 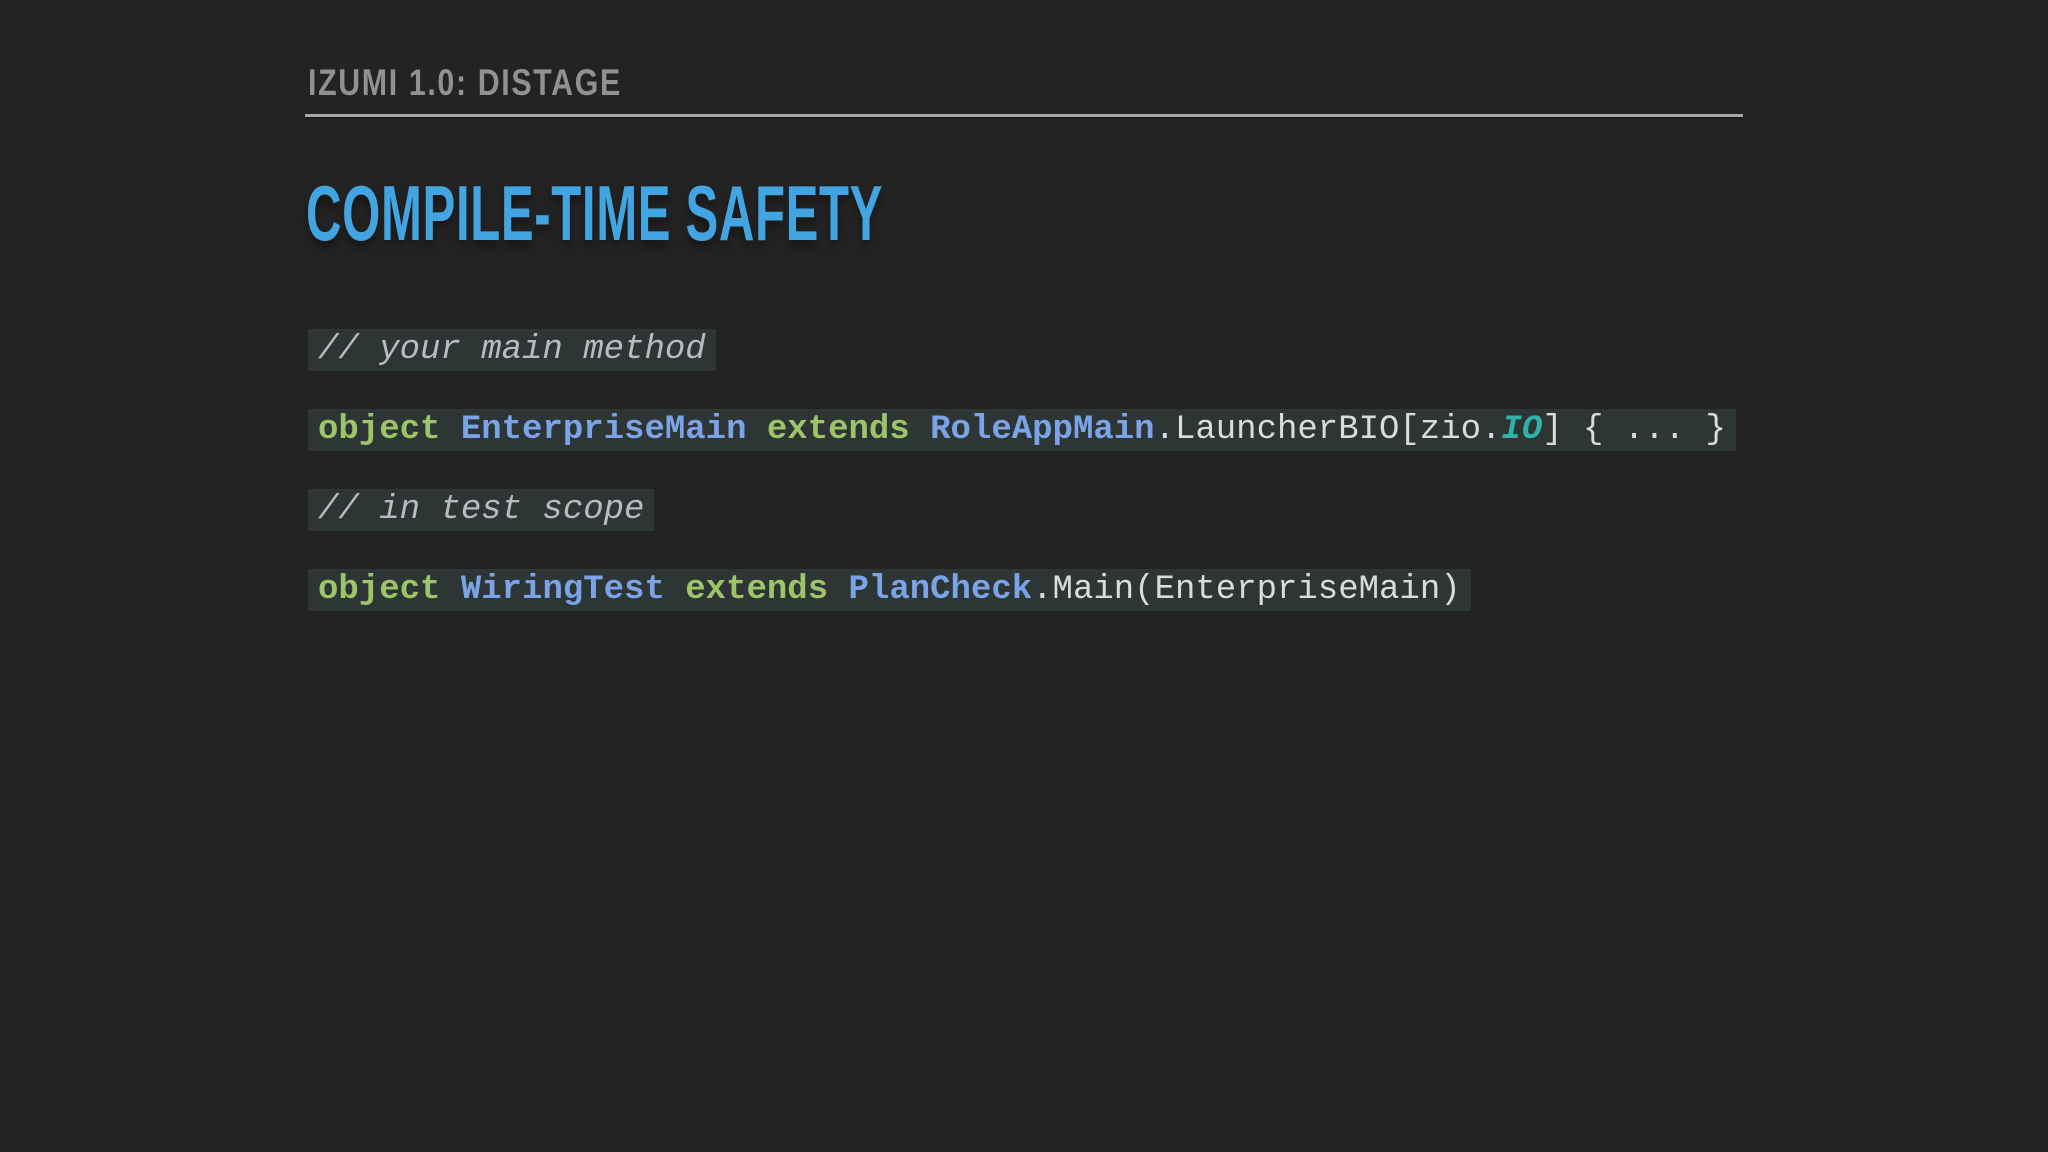 I want to click on slide-title: COMPILE-TIME SAFETY, so click(x=595, y=213).